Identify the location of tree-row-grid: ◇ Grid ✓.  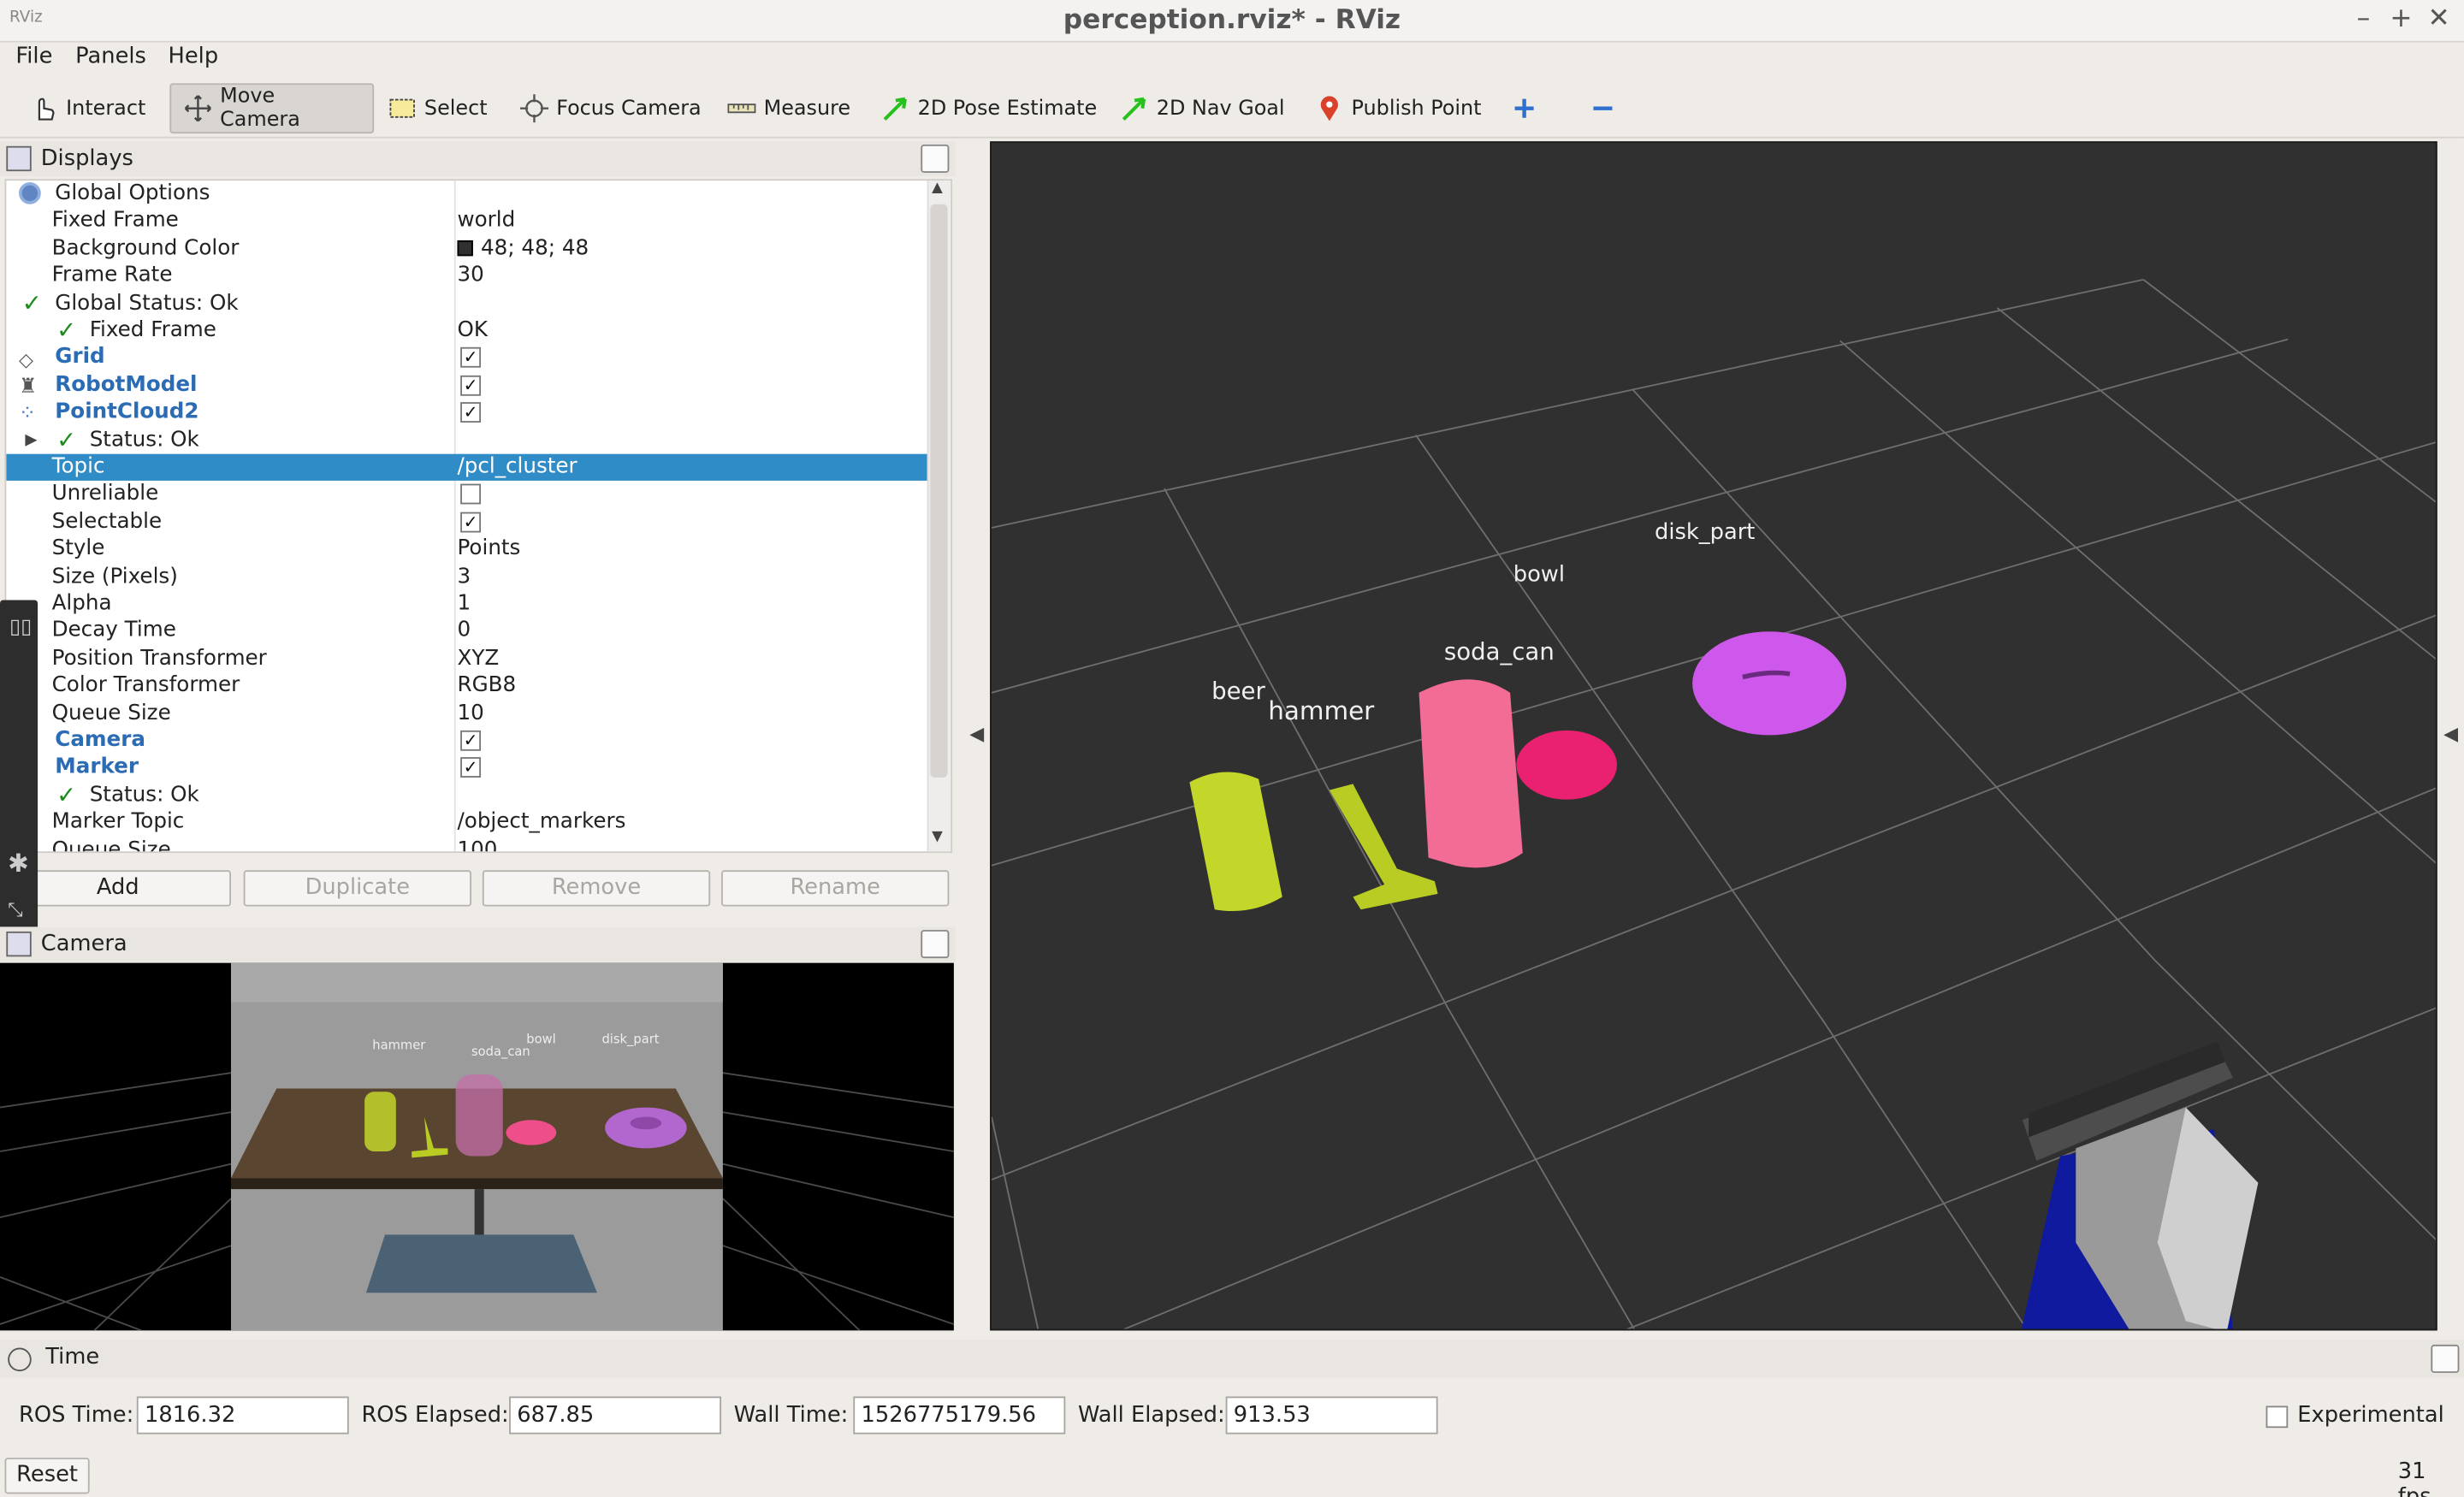
(468, 358).